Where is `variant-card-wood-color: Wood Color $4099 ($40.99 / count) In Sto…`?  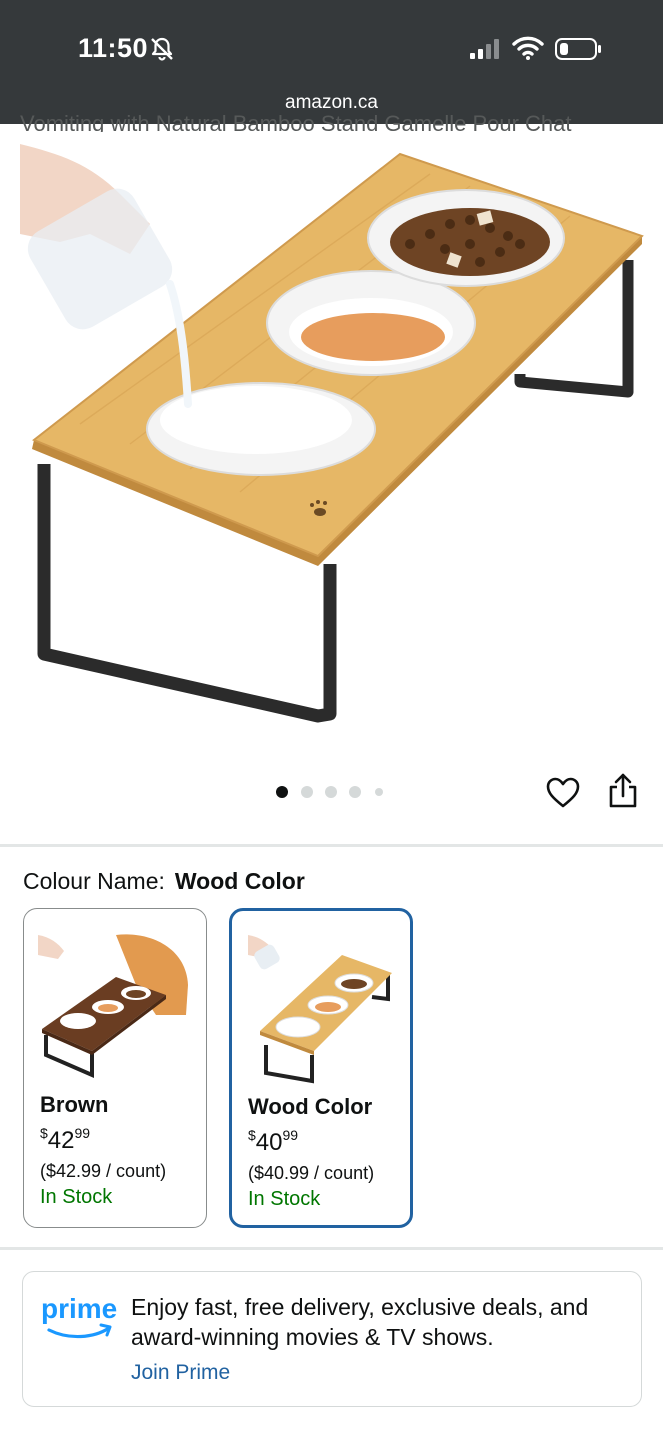
variant-card-wood-color: Wood Color $4099 ($40.99 / count) In Sto… is located at coordinates (321, 1068).